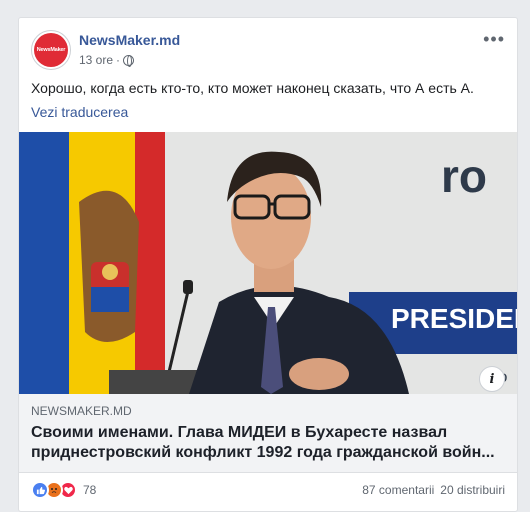  Describe the element at coordinates (40, 490) in the screenshot. I see `like-reaction-icon` at that location.